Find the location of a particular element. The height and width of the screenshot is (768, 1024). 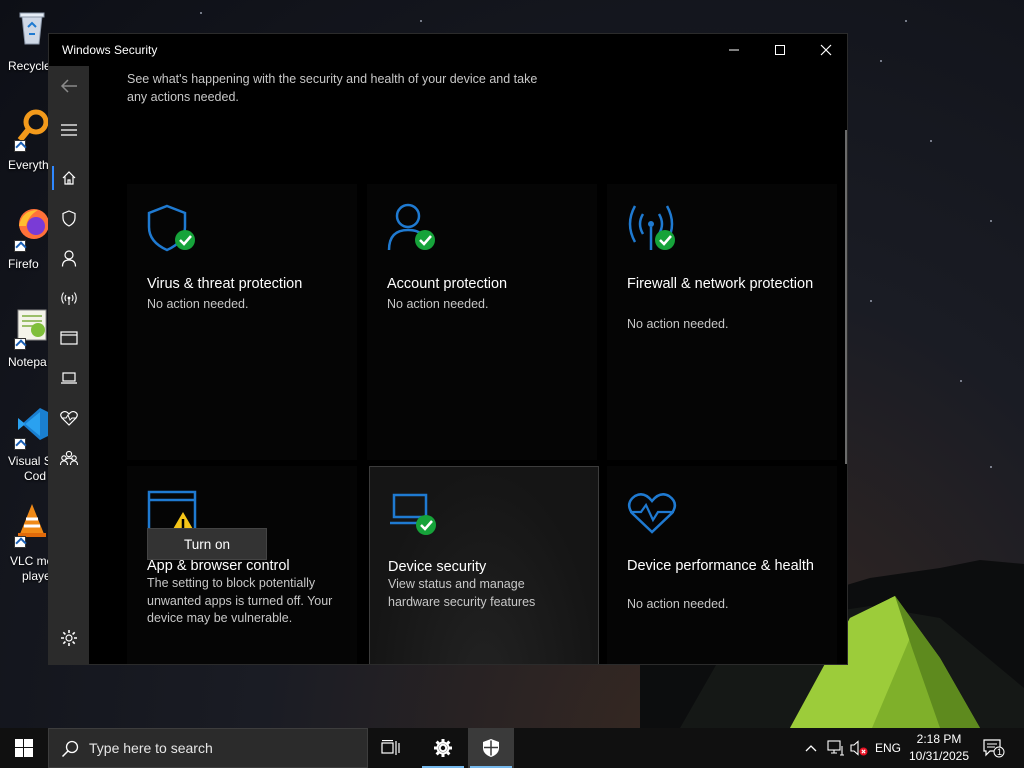

nav-firewall-network-protection is located at coordinates (69, 298).